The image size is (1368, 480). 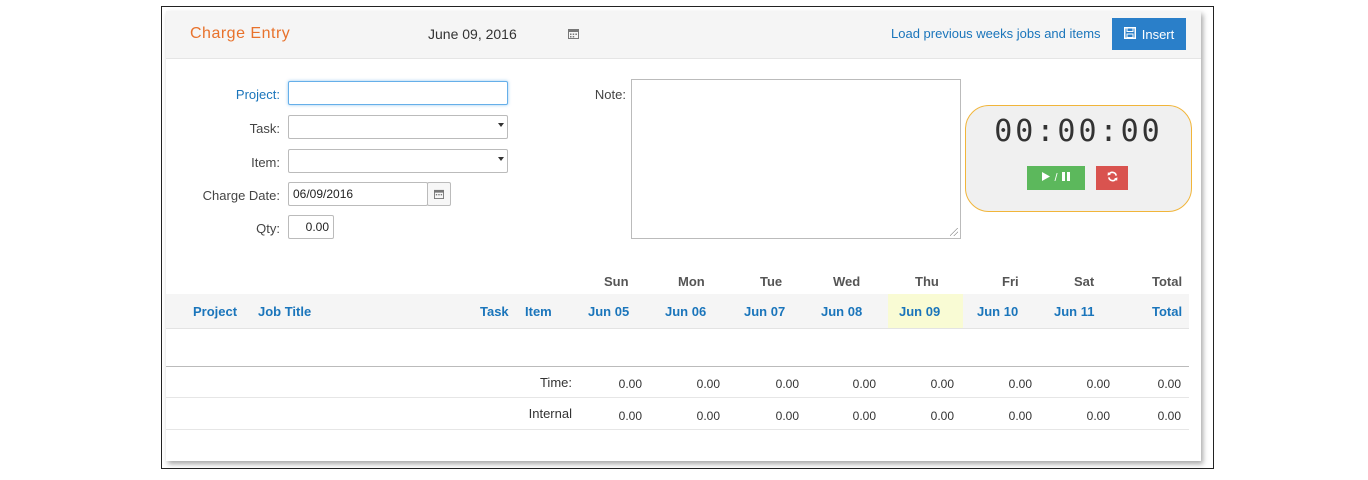 I want to click on load-previous-week-link: Load previous weeks jobs and items, so click(x=996, y=33).